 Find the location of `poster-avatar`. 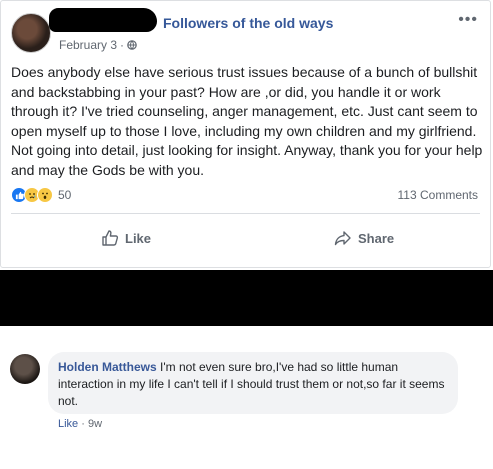

poster-avatar is located at coordinates (31, 33).